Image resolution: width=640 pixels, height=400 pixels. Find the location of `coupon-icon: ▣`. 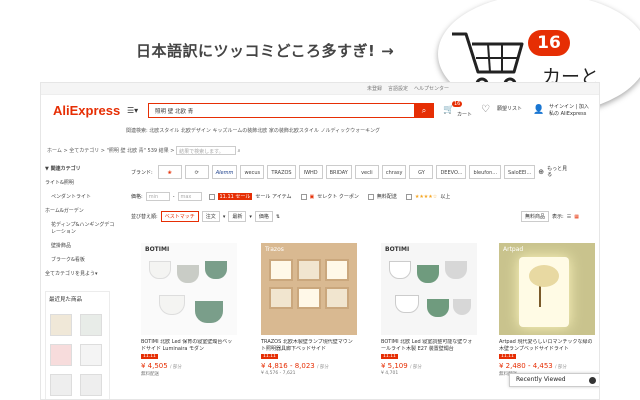

coupon-icon: ▣ is located at coordinates (312, 196).